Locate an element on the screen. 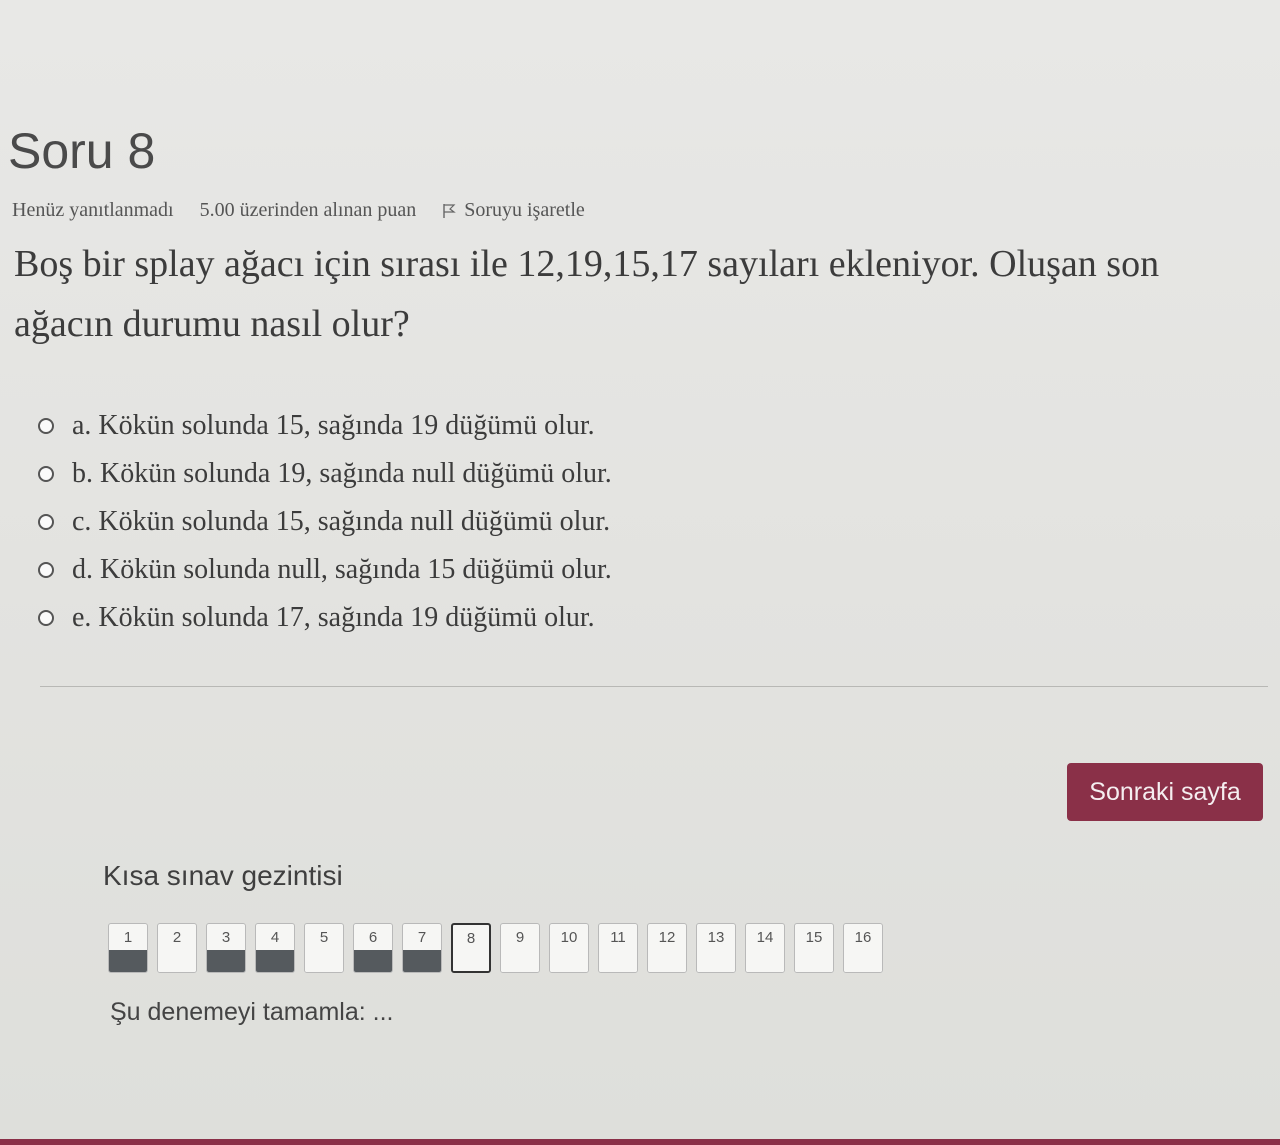 The width and height of the screenshot is (1280, 1145). quiz-navigation-title: Kısa sınav gezintisi is located at coordinates (223, 875).